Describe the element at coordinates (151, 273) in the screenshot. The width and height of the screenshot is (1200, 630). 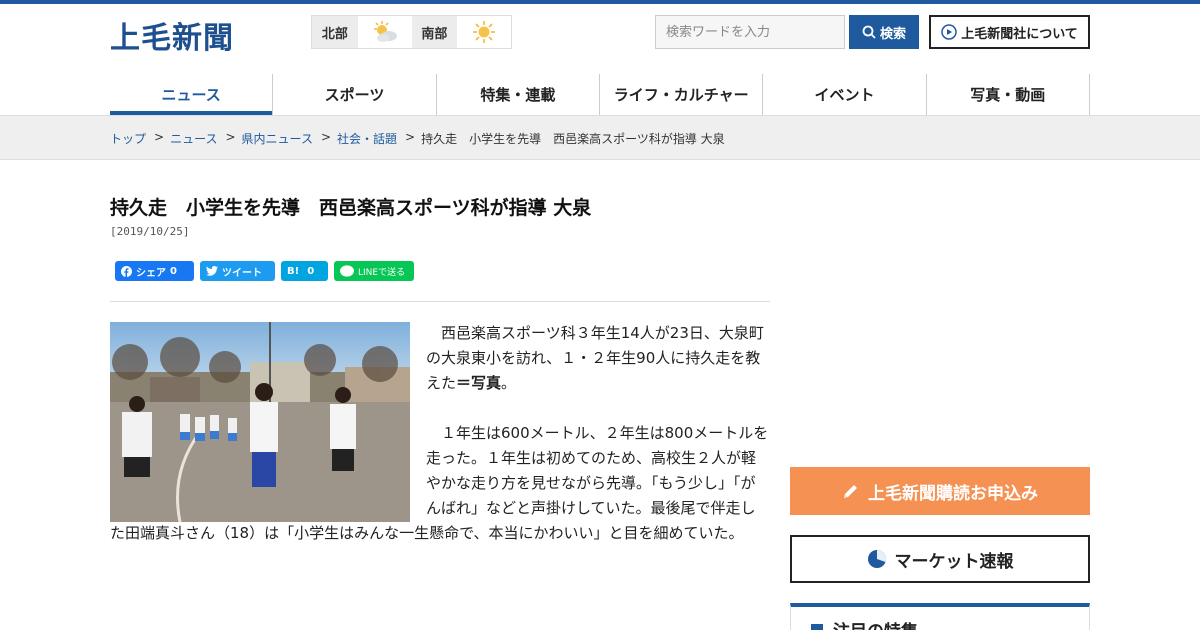
I see `facebook-share-label: シェア` at that location.